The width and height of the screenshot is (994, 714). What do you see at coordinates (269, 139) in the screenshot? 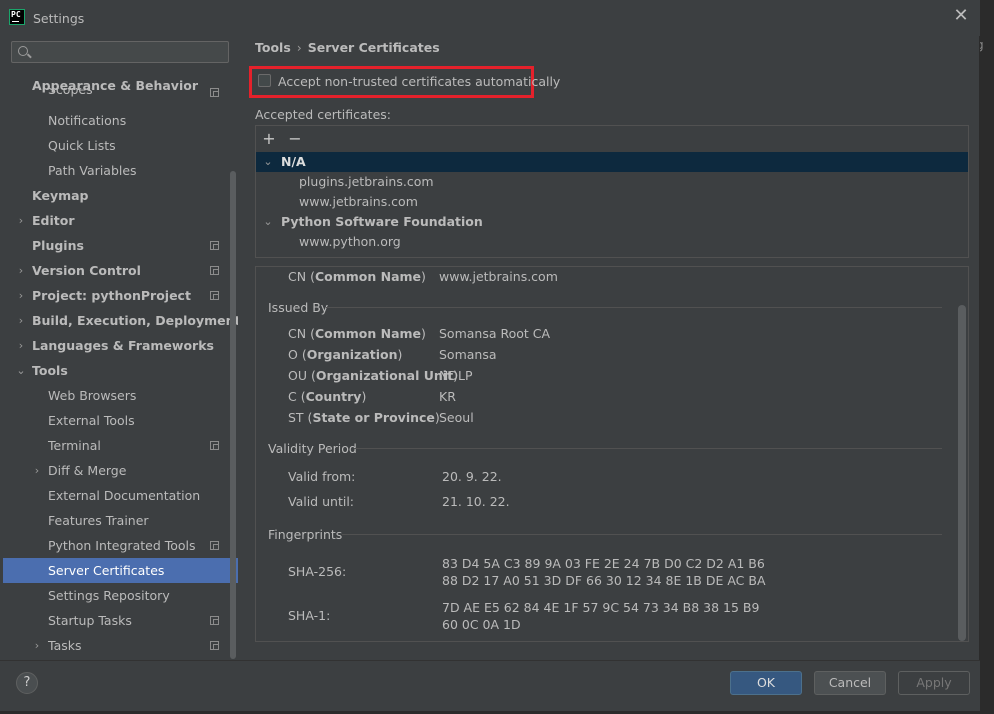
I see `add-certificate-button: +` at bounding box center [269, 139].